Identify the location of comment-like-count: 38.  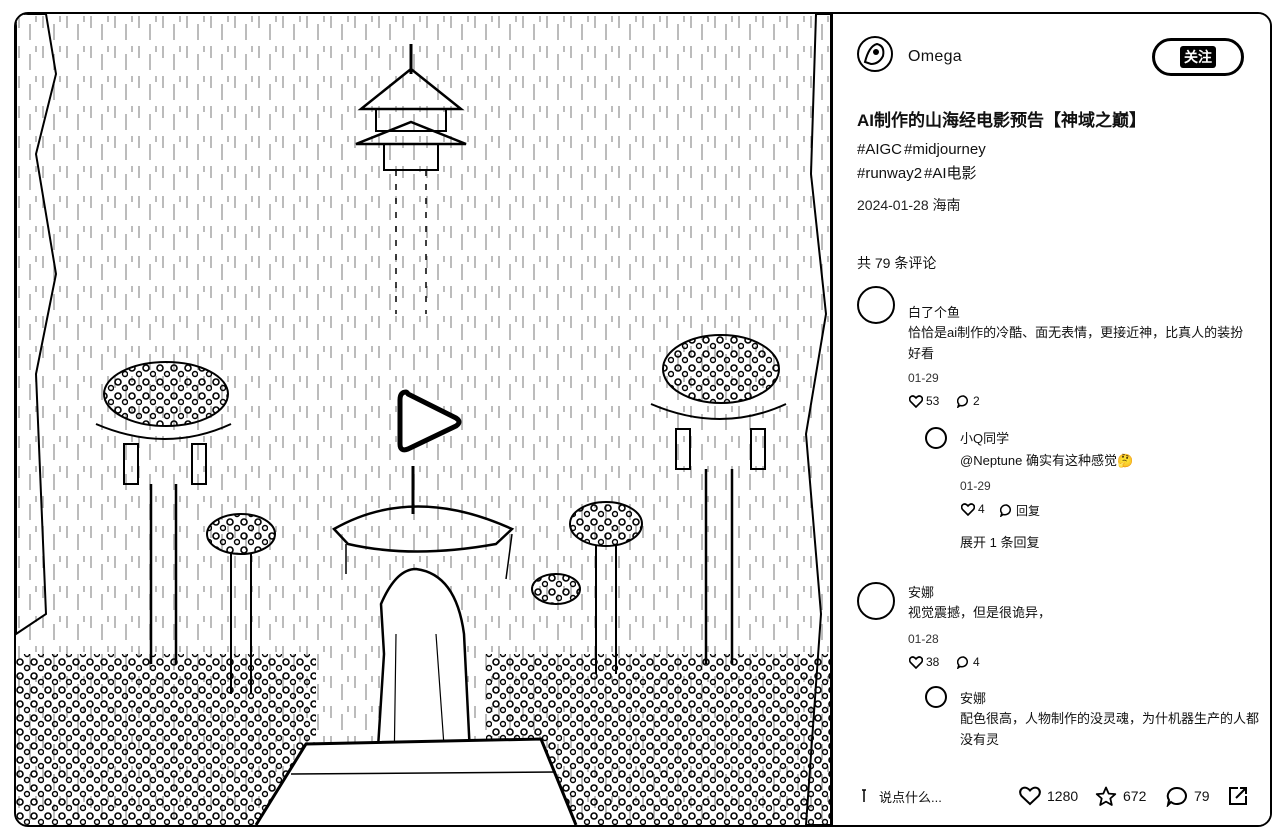
(933, 662).